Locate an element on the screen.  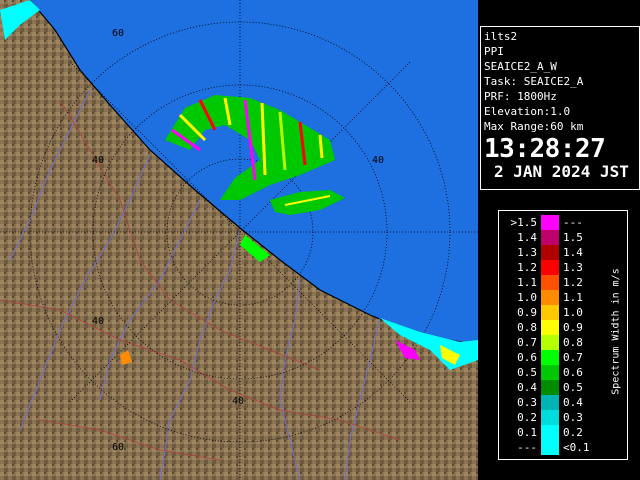
legend-row-upper-label: 1.5 is located at coordinates (573, 237).